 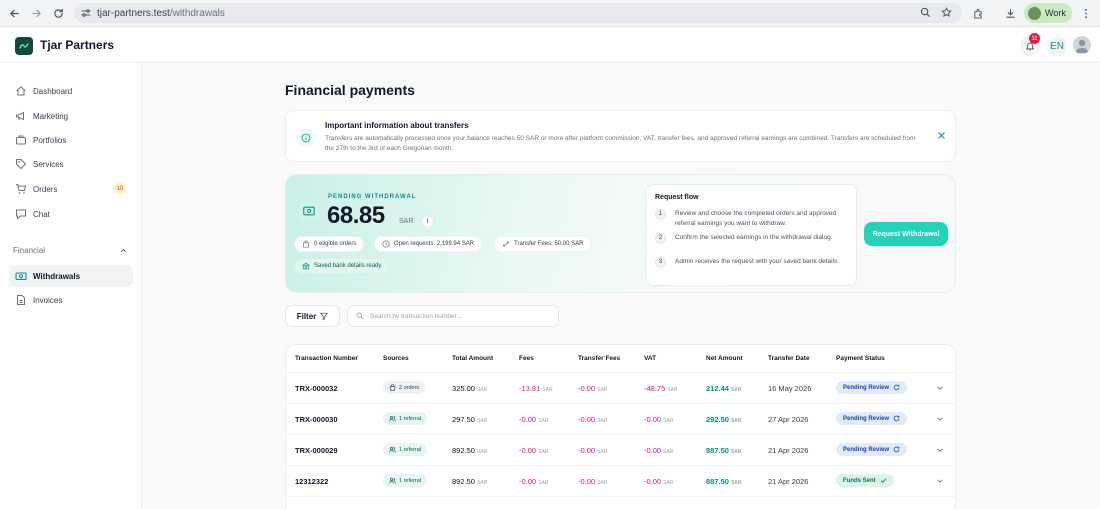 I want to click on sidebar-item-label: Invoices, so click(x=48, y=300).